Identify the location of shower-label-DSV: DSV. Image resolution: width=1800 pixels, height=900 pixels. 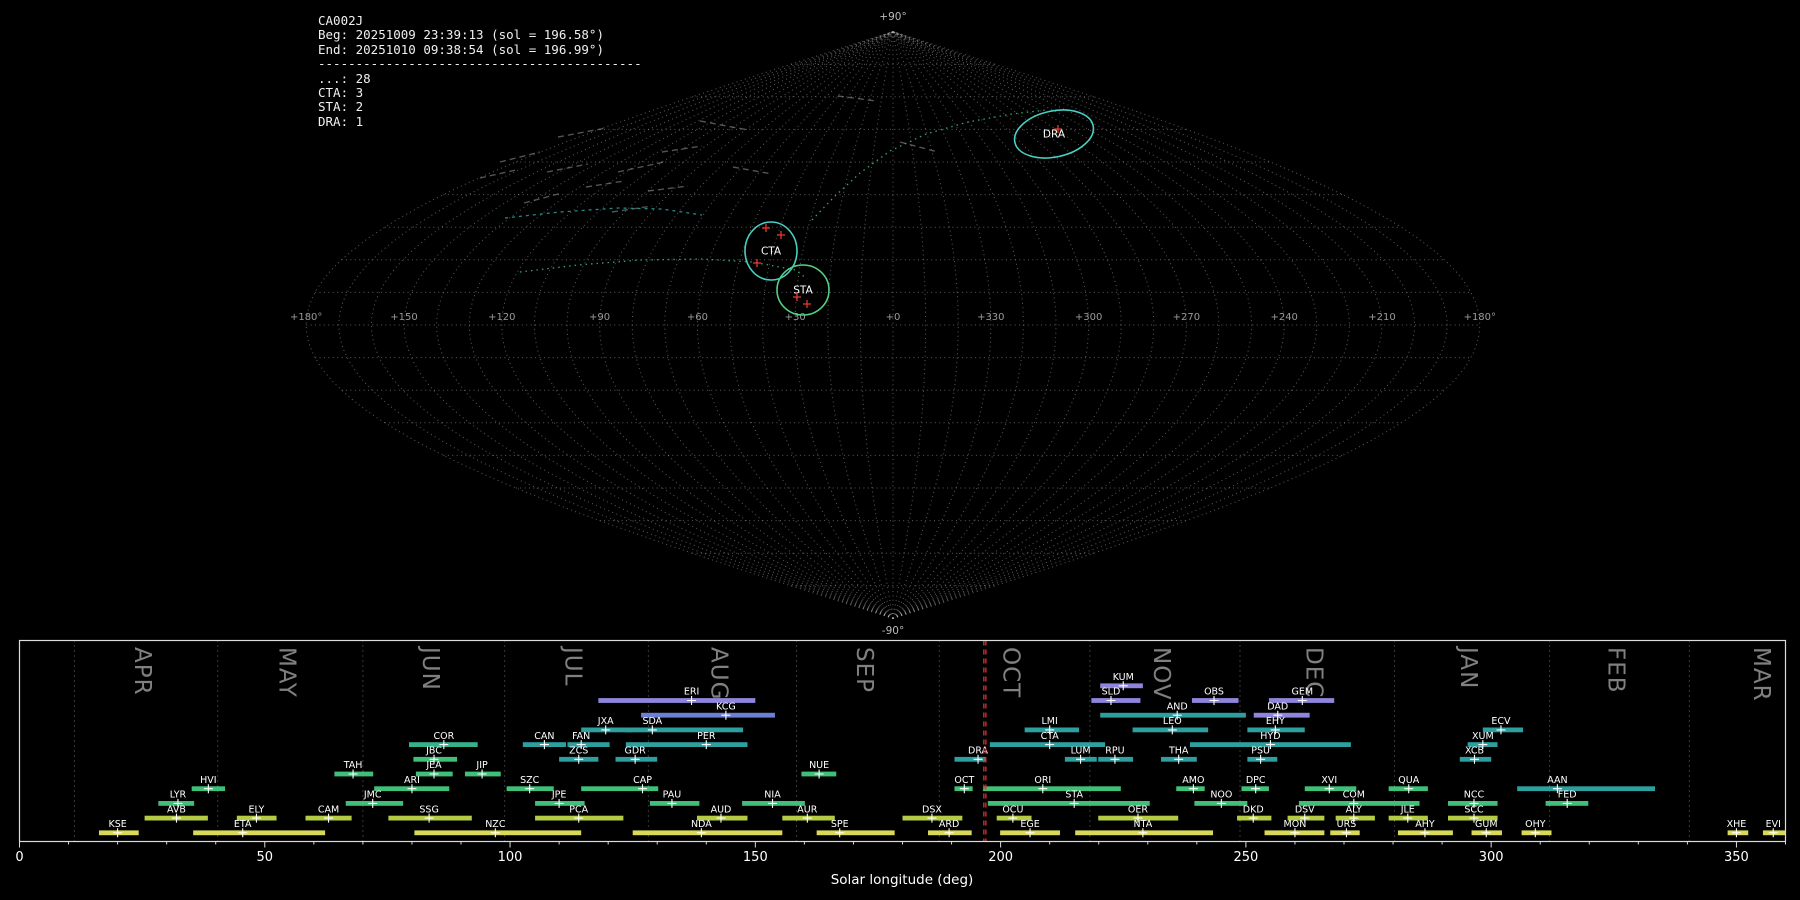
(1305, 809).